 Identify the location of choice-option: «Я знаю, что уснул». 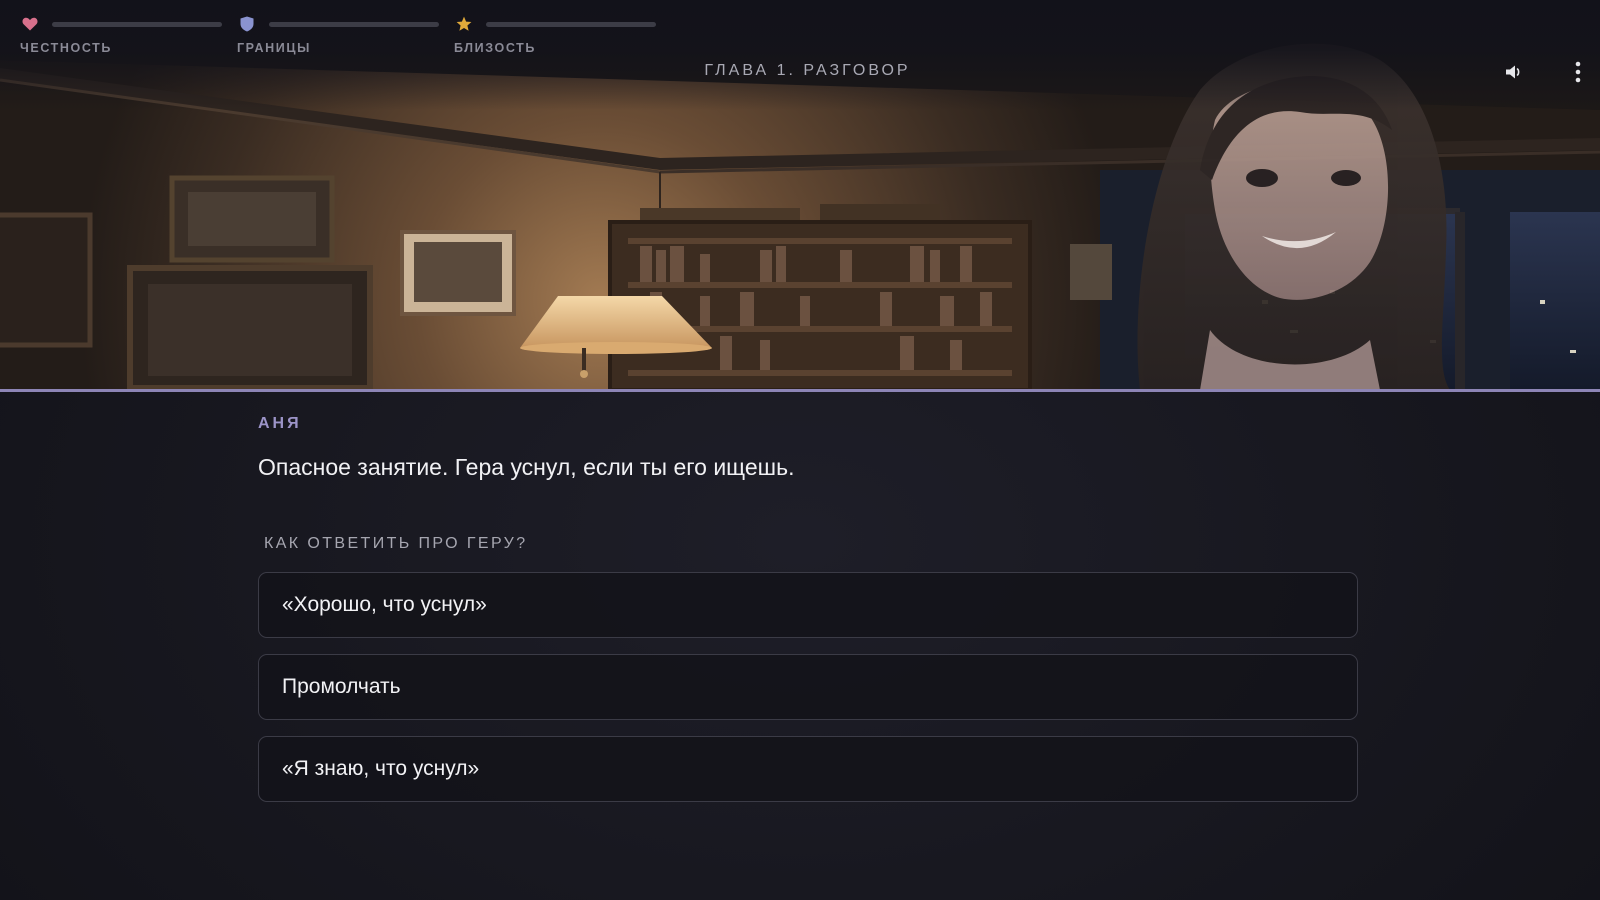
(808, 769).